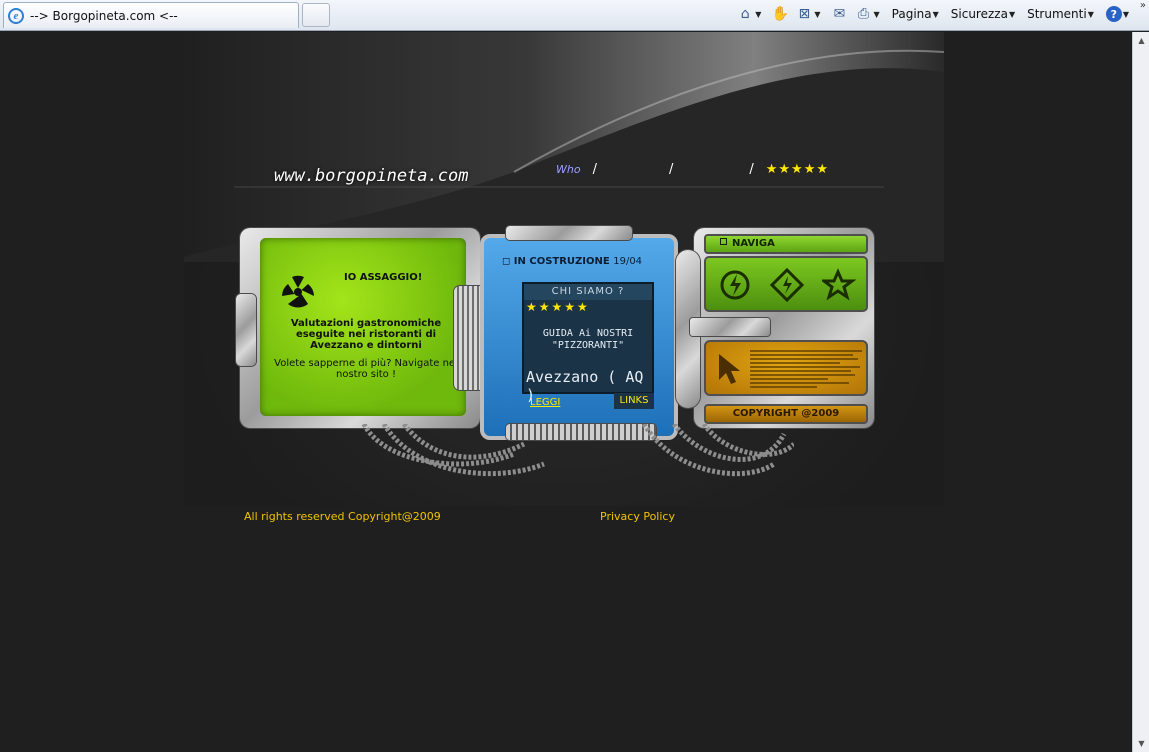 The width and height of the screenshot is (1149, 752). I want to click on copyright-plate: COPYRIGHT @2009, so click(786, 414).